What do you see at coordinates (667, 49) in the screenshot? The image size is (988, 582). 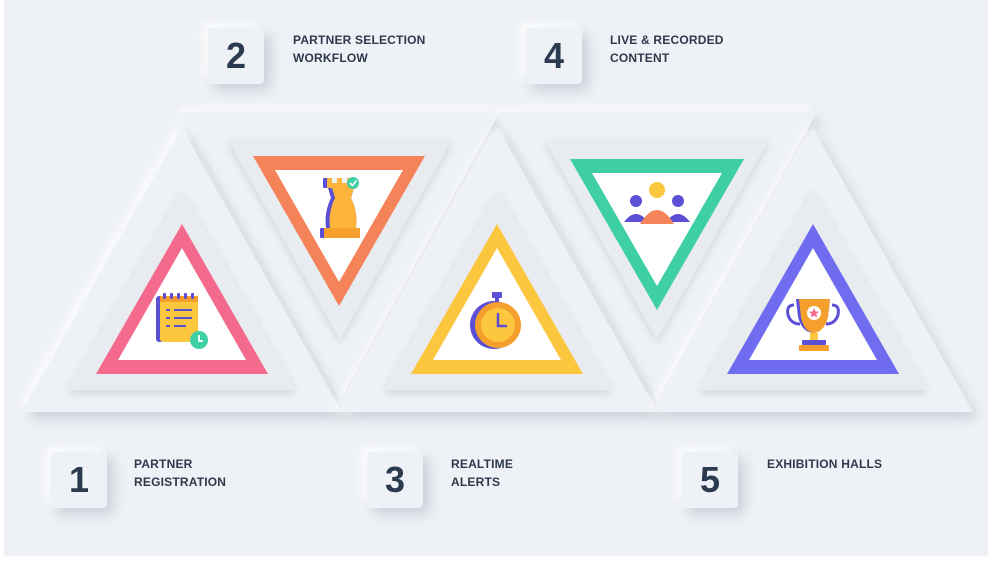 I see `step-label-4: LIVE & RECORDED CONTENT` at bounding box center [667, 49].